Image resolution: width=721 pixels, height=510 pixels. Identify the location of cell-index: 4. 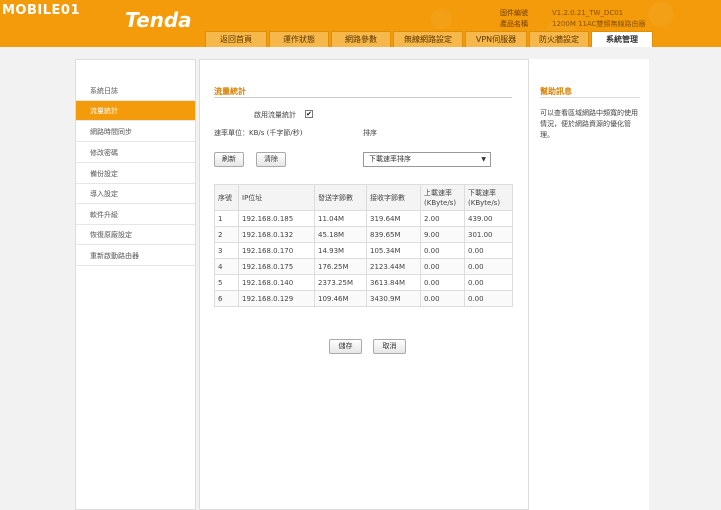
(226, 266).